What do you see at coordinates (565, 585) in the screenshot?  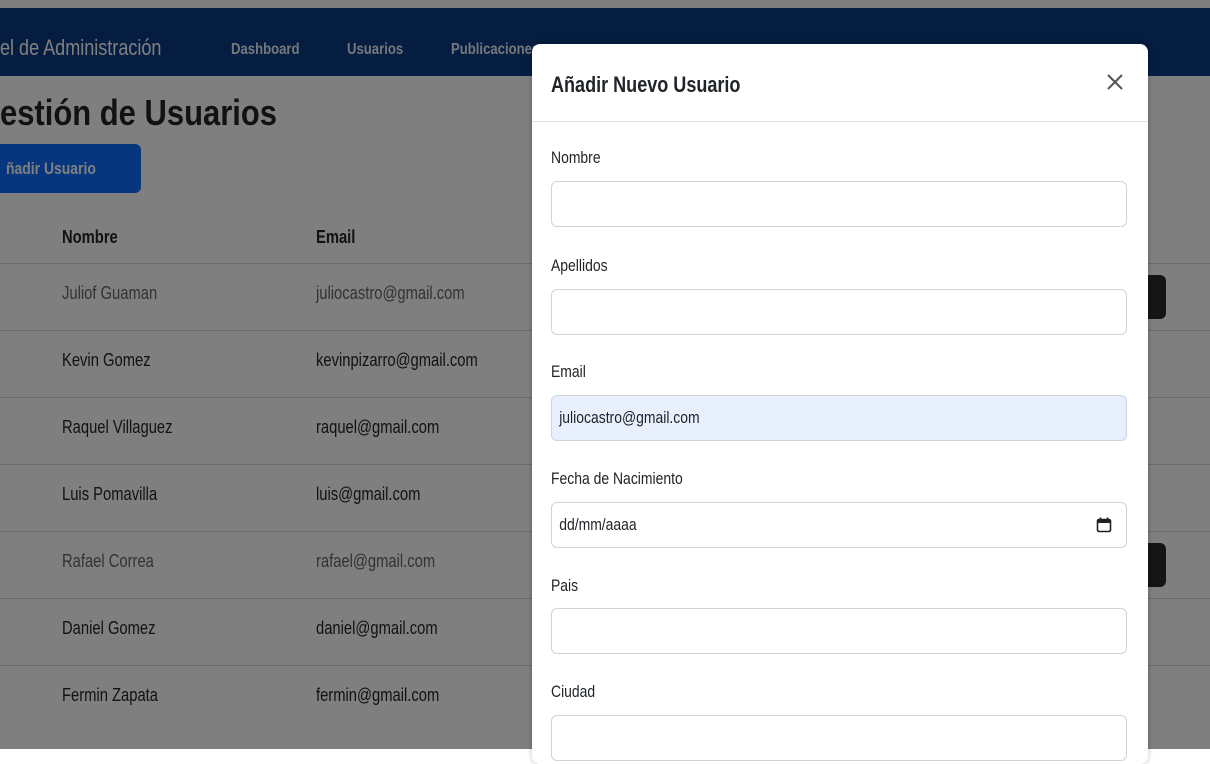 I see `field-label-pais: Pais` at bounding box center [565, 585].